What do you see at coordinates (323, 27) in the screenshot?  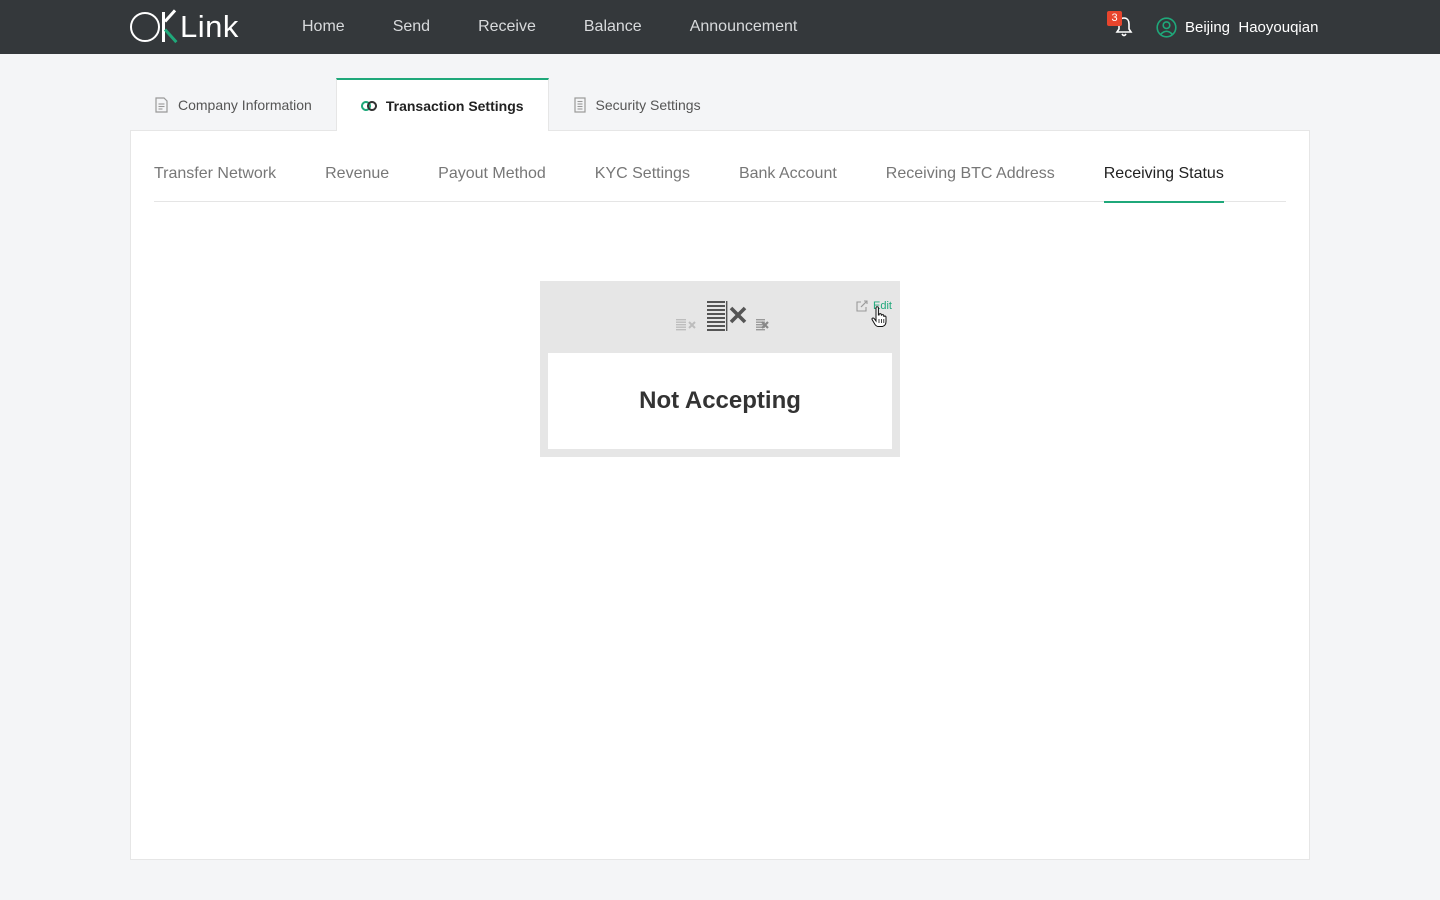 I see `nav-home: Home` at bounding box center [323, 27].